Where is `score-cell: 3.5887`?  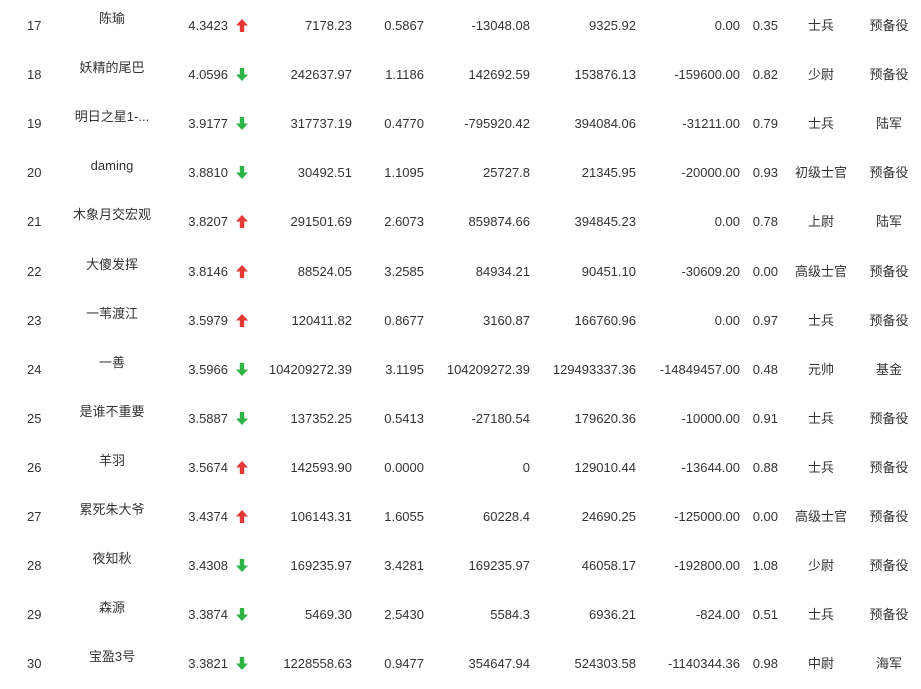 score-cell: 3.5887 is located at coordinates (208, 418).